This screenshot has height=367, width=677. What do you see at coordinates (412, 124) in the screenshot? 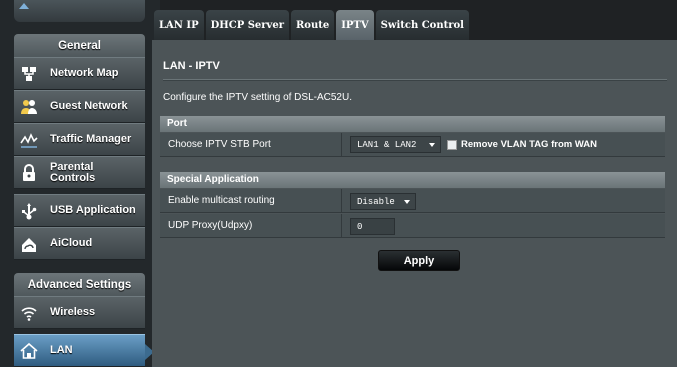
I see `section-header-port: Port` at bounding box center [412, 124].